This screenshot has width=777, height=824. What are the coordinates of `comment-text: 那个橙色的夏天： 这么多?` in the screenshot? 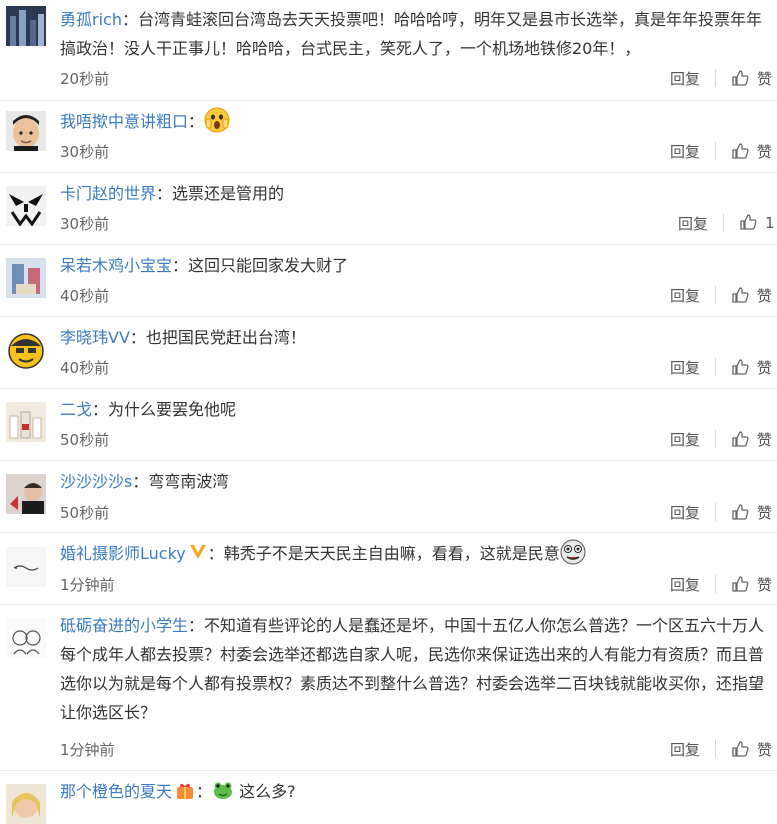 It's located at (415, 791).